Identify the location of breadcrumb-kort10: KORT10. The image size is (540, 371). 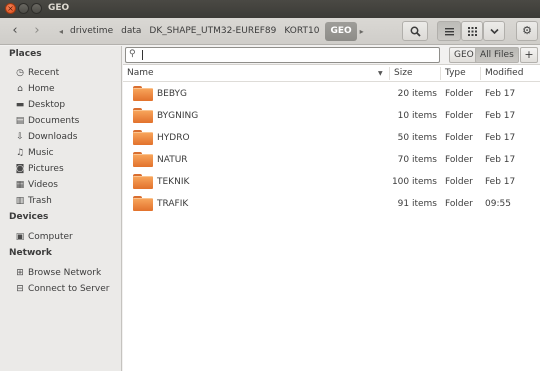
(301, 31).